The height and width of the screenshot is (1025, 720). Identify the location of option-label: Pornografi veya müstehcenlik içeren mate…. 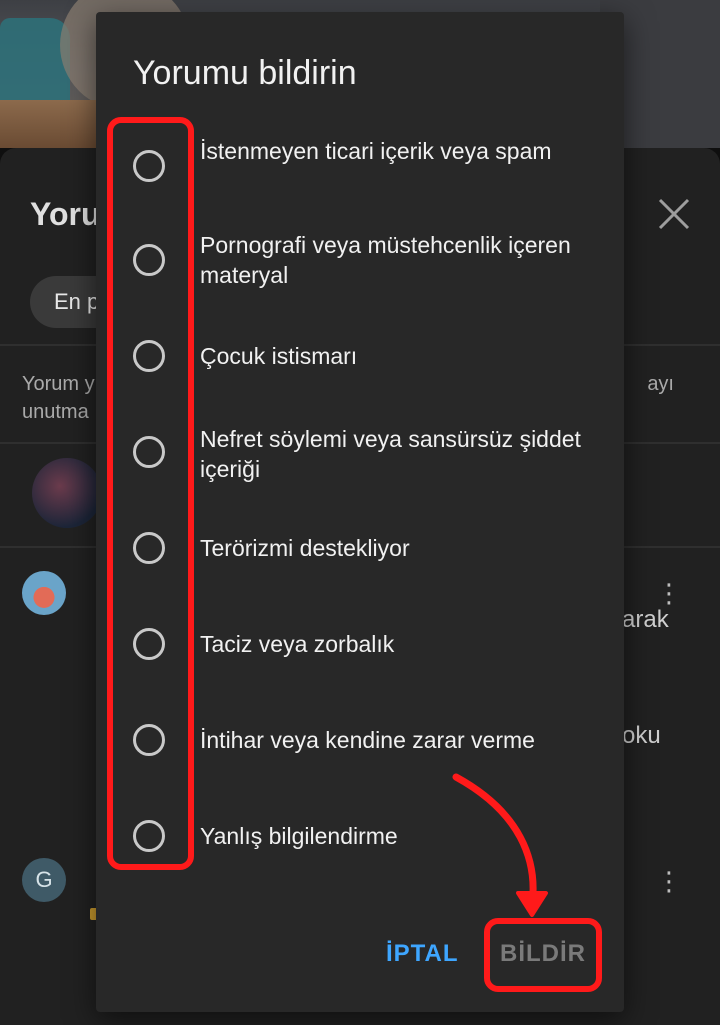
(385, 260).